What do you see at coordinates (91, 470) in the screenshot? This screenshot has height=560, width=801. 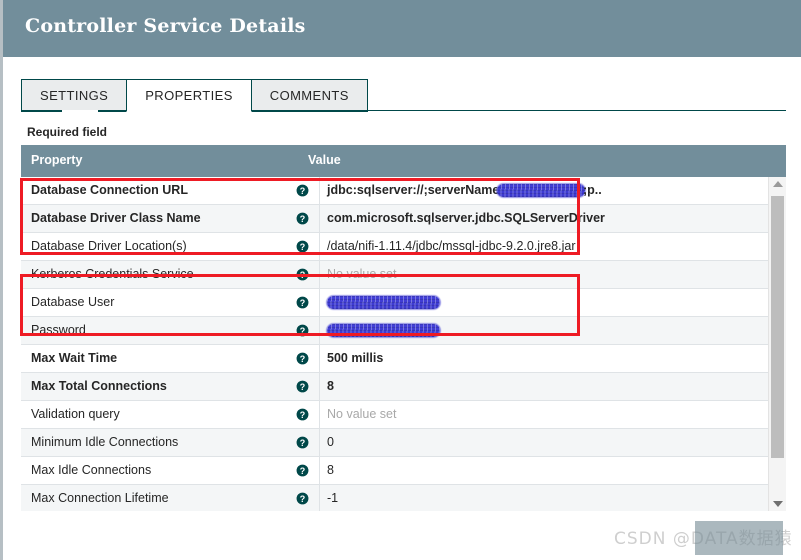 I see `property-name: Max Idle Connections` at bounding box center [91, 470].